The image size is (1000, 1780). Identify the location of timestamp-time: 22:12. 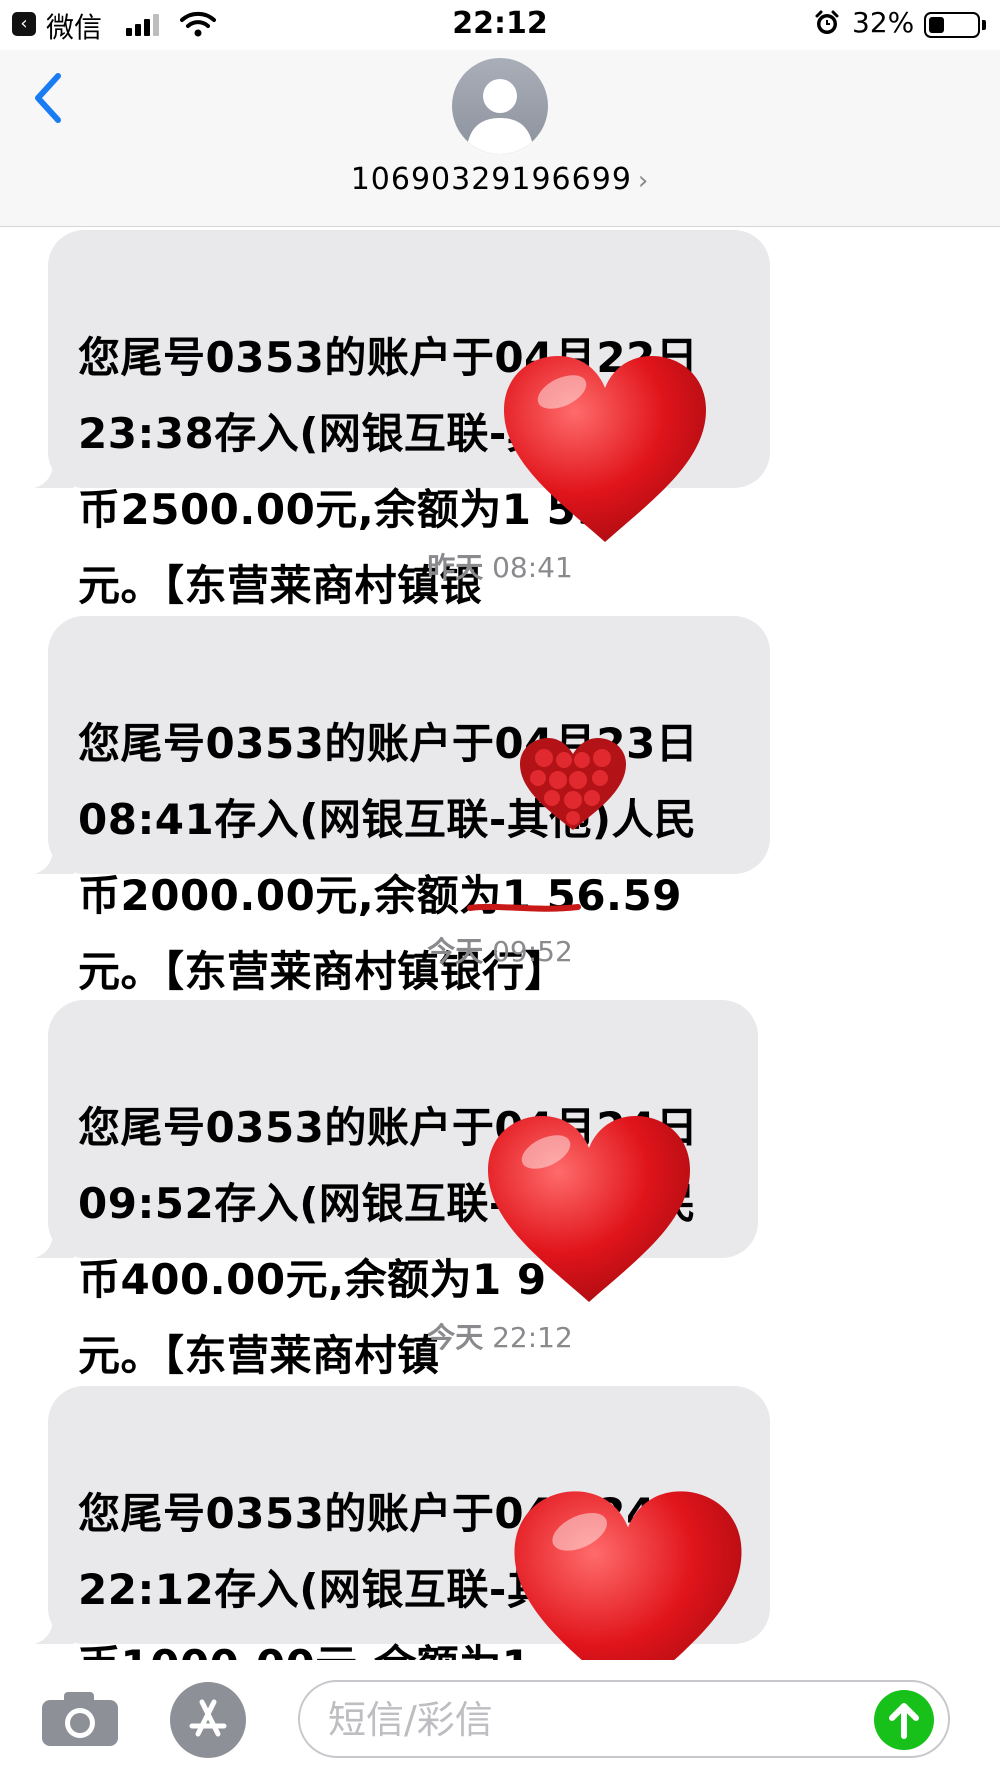
(532, 1337).